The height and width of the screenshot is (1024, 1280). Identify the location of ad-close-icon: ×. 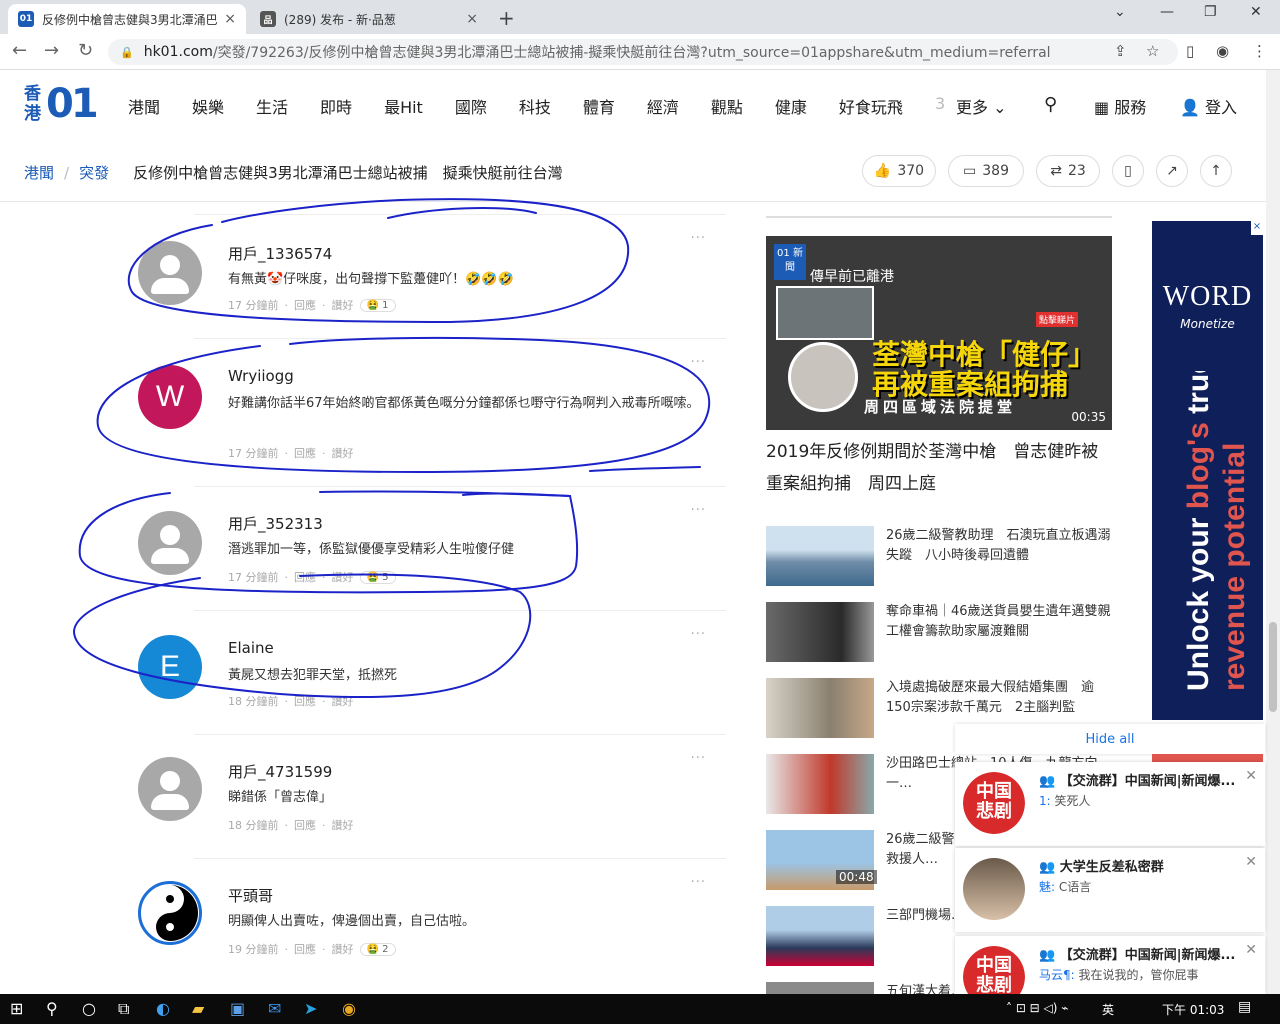
(1257, 228).